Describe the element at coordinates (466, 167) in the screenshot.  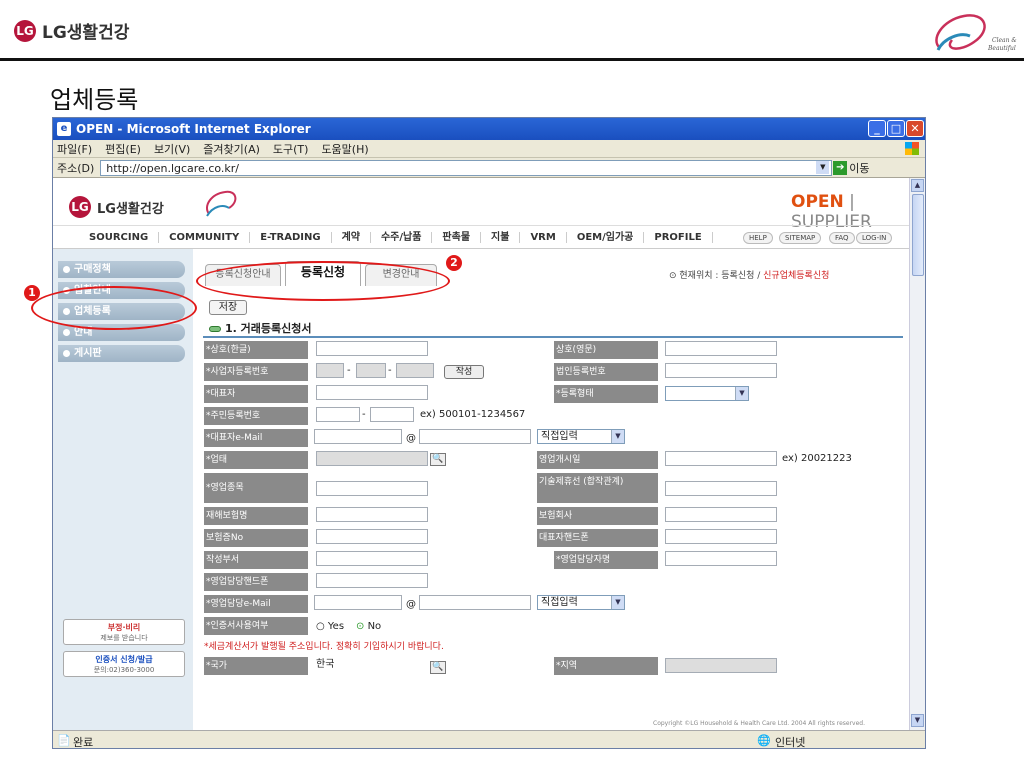
I see `address-input: http://open.lgcare.co.kr/` at that location.